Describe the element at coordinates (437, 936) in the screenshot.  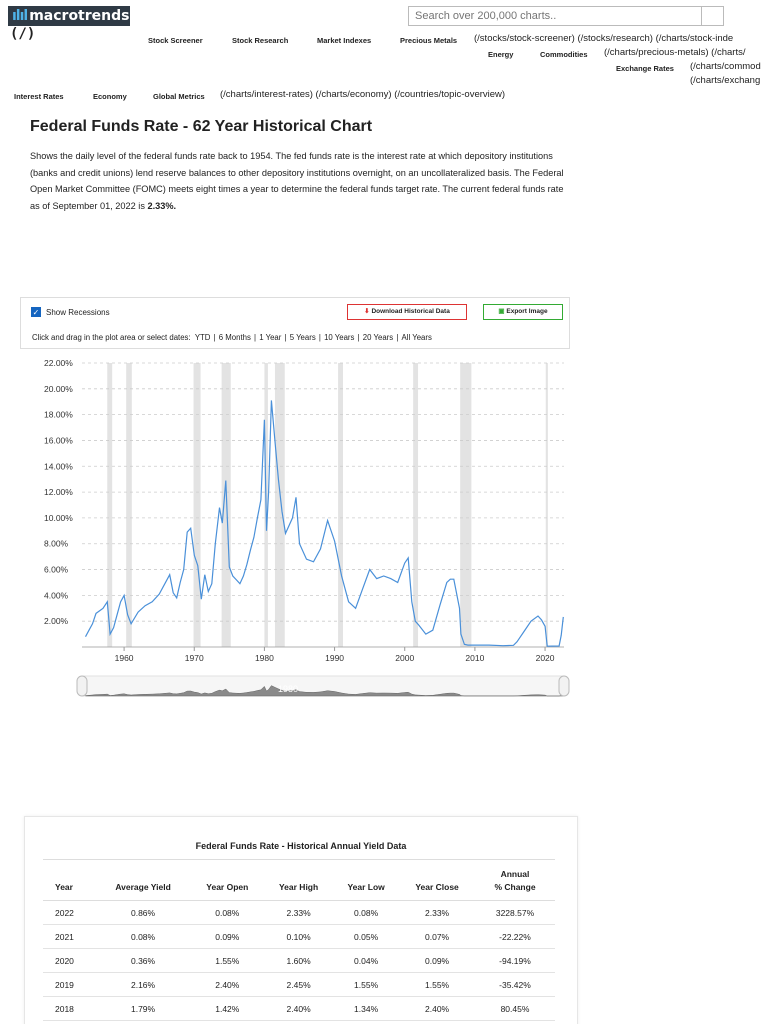
I see `table-cell: 0.07%` at that location.